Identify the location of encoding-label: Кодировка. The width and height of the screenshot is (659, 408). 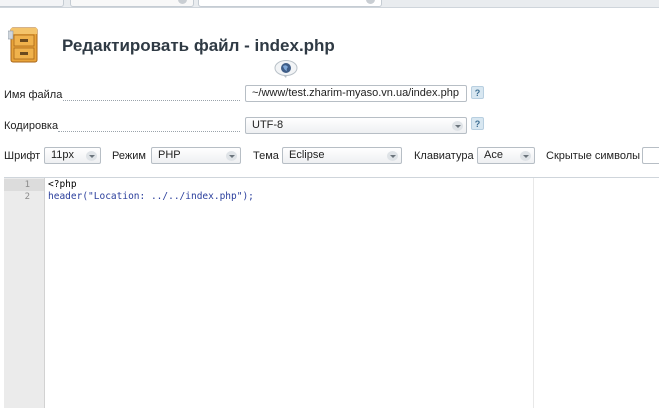
(31, 126).